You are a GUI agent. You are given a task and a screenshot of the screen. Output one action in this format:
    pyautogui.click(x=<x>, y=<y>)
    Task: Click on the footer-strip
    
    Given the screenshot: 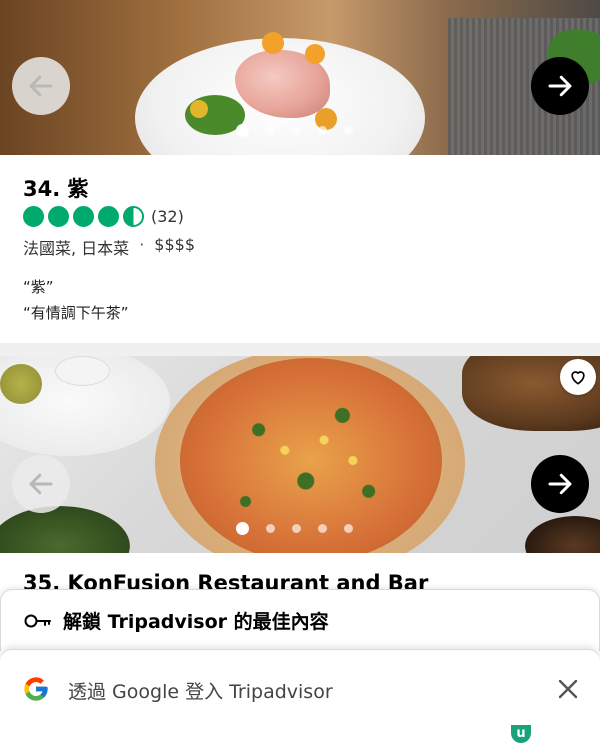 What is the action you would take?
    pyautogui.click(x=300, y=739)
    